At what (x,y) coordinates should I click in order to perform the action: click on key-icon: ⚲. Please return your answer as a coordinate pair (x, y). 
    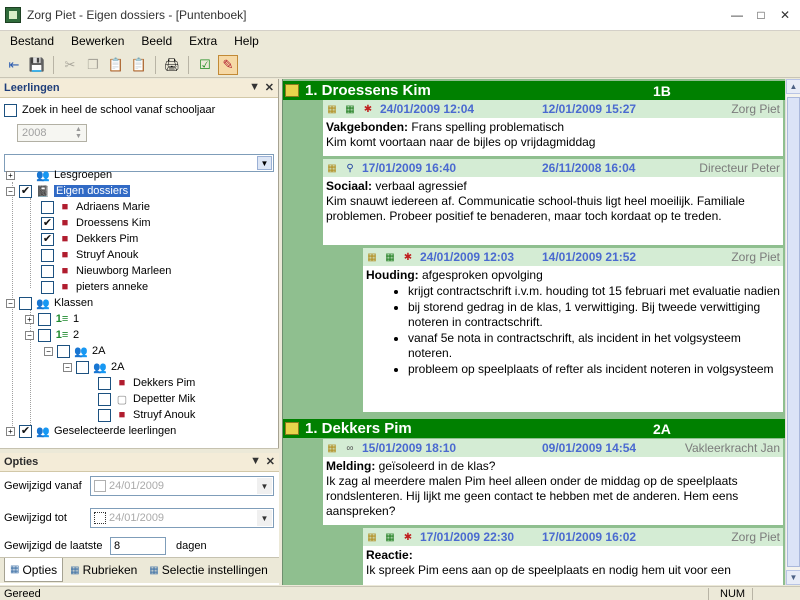
    Looking at the image, I should click on (350, 168).